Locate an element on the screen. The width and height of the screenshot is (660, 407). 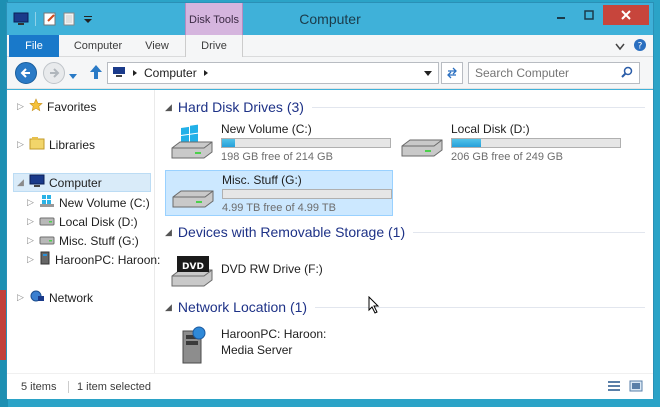
minimize-button is located at coordinates (561, 15).